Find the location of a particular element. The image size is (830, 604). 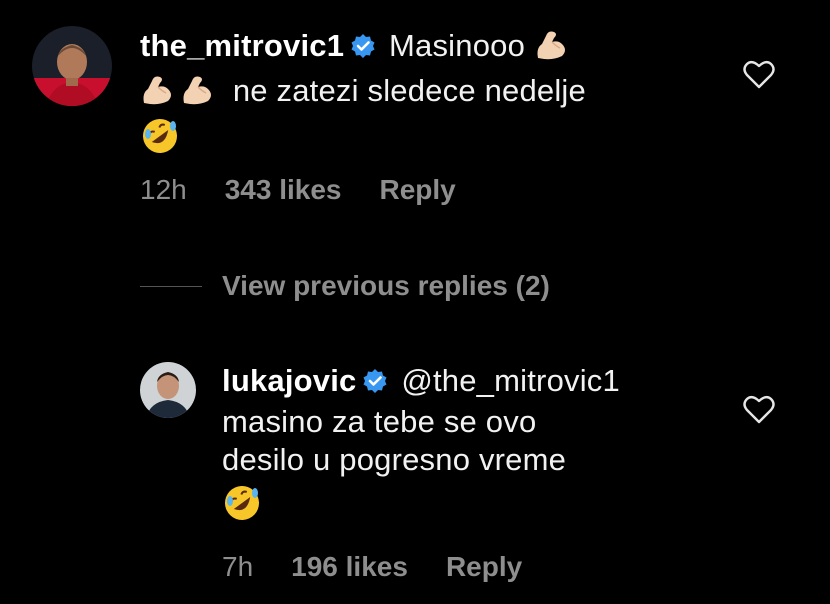

comment-reply-button: Reply is located at coordinates (418, 189).